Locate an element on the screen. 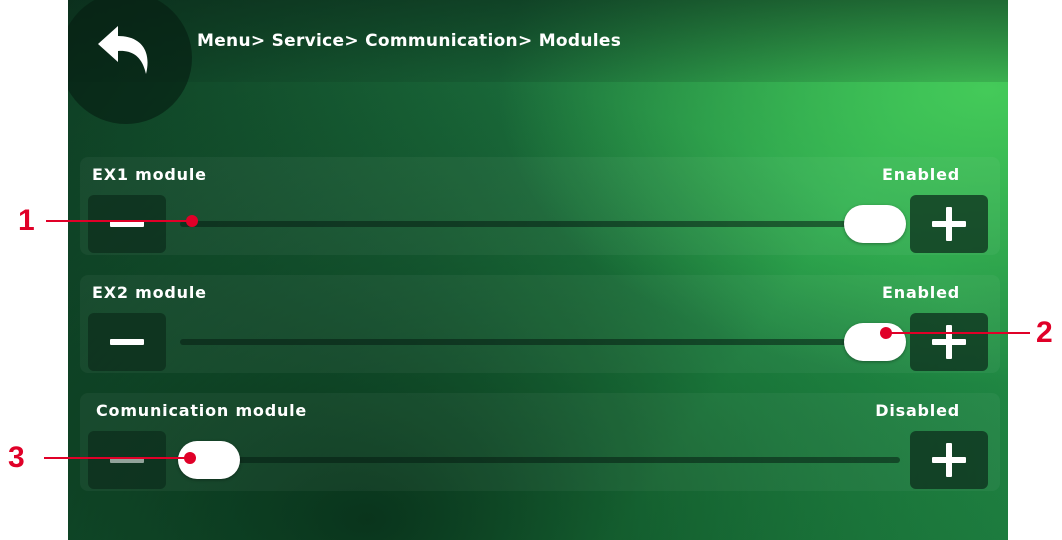  back-arrow-icon is located at coordinates (123, 50).